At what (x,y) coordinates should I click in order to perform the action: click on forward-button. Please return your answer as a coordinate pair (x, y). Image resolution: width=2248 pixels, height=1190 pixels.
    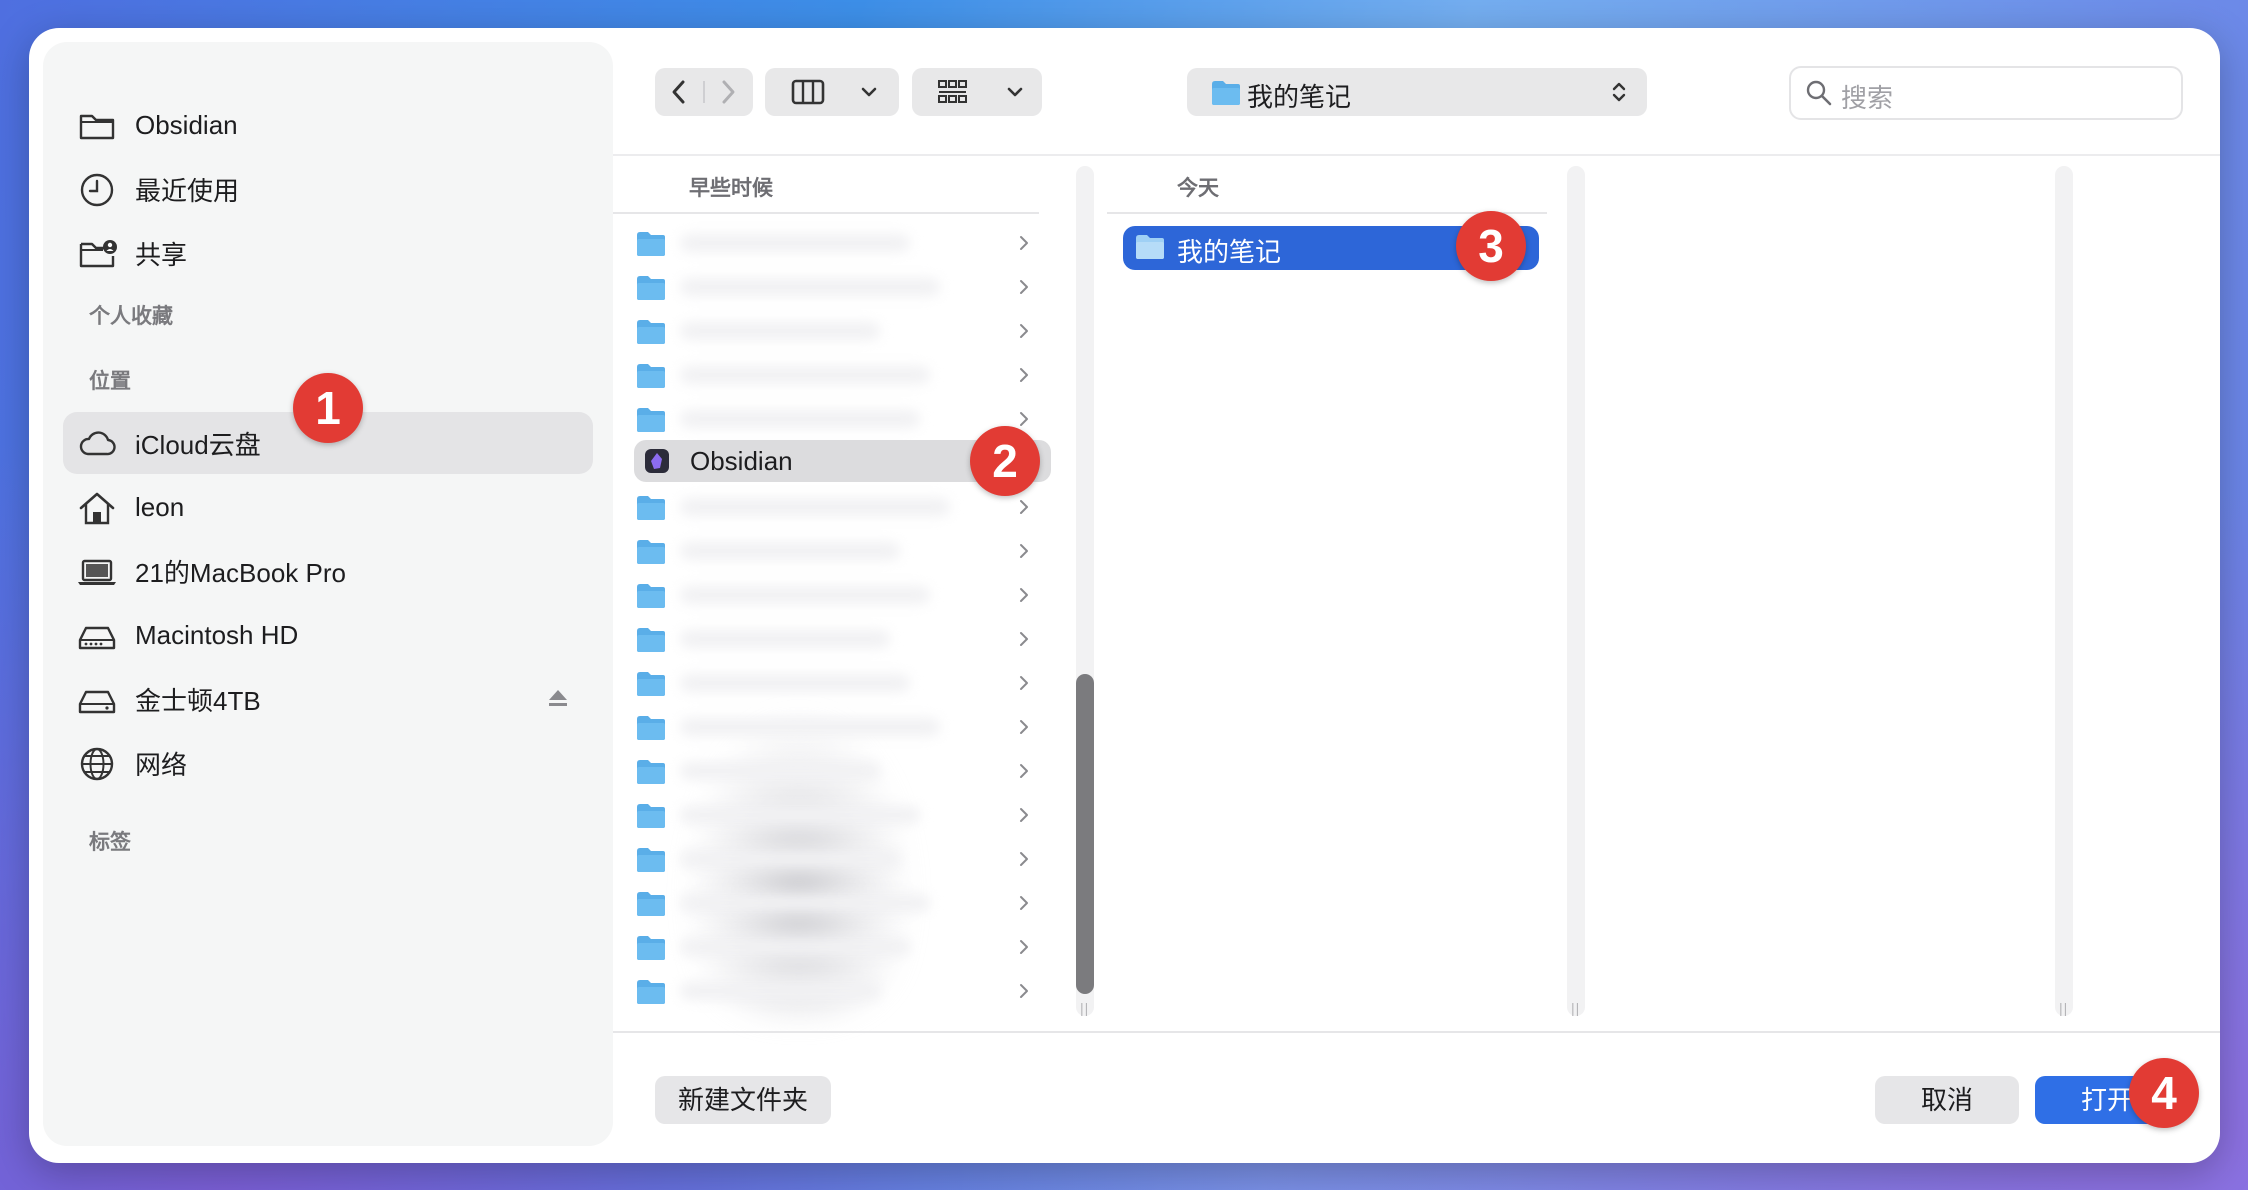
    Looking at the image, I should click on (728, 92).